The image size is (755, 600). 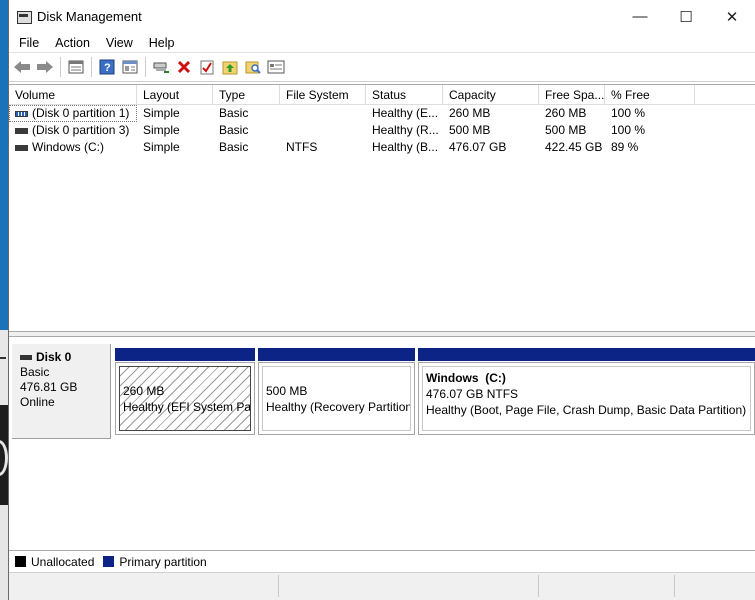 What do you see at coordinates (54, 357) in the screenshot?
I see `disk-name: Disk 0` at bounding box center [54, 357].